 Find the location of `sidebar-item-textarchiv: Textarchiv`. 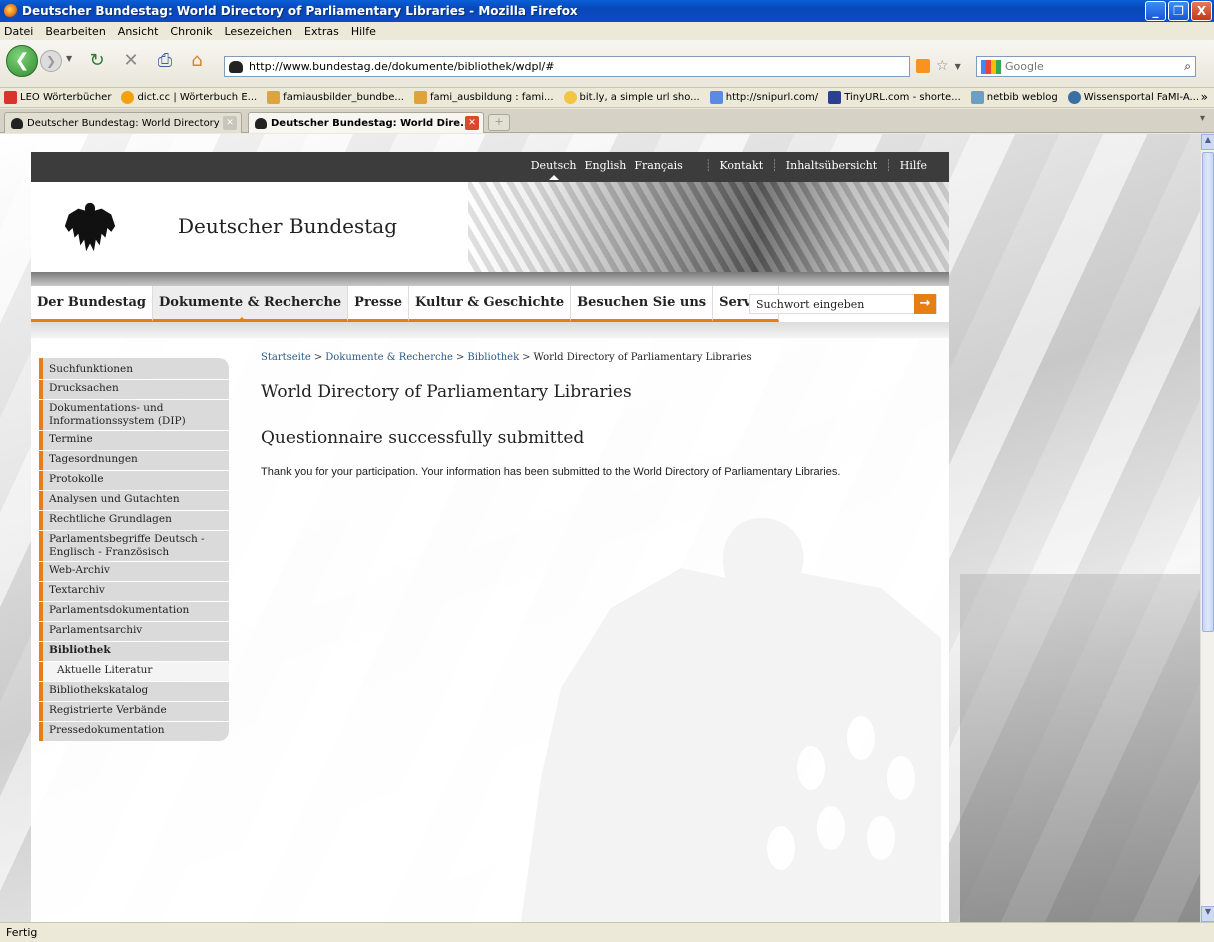

sidebar-item-textarchiv: Textarchiv is located at coordinates (134, 591).